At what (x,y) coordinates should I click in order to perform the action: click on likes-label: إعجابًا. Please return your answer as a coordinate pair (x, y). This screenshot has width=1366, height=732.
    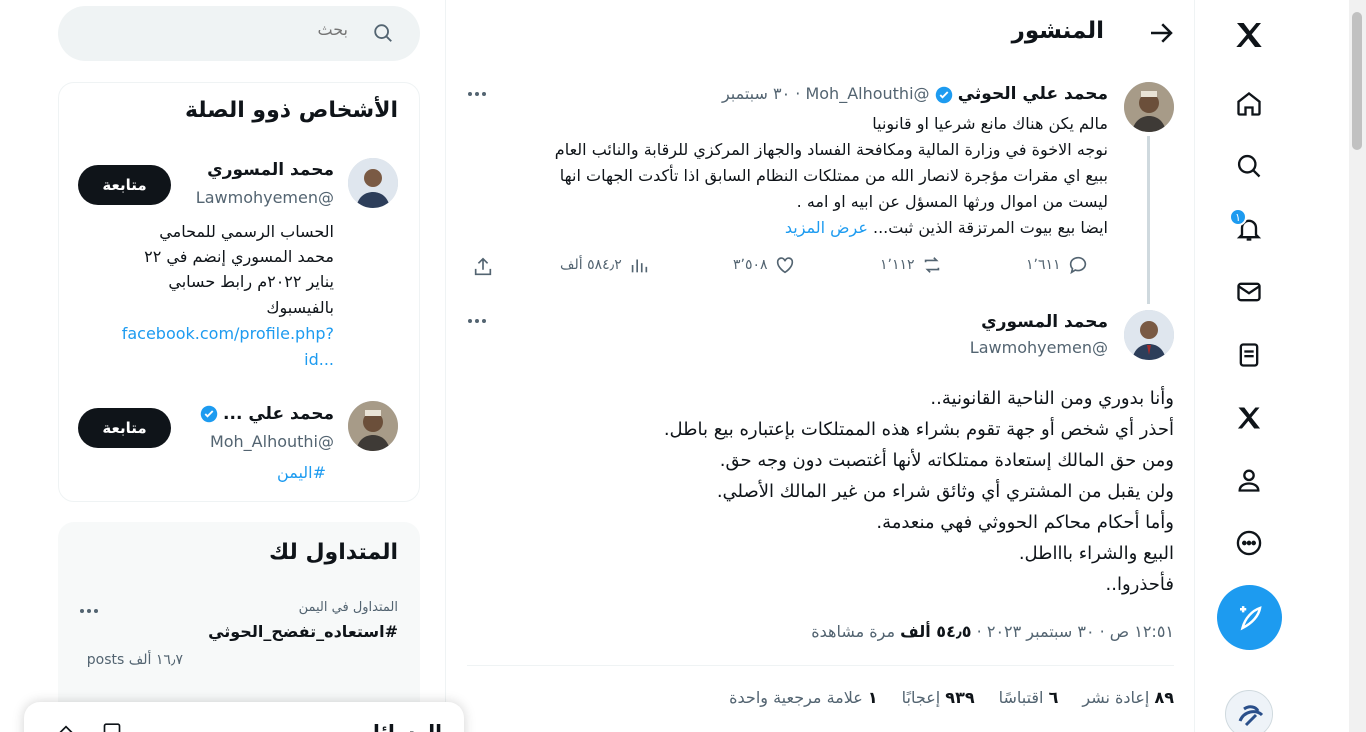
    Looking at the image, I should click on (921, 697).